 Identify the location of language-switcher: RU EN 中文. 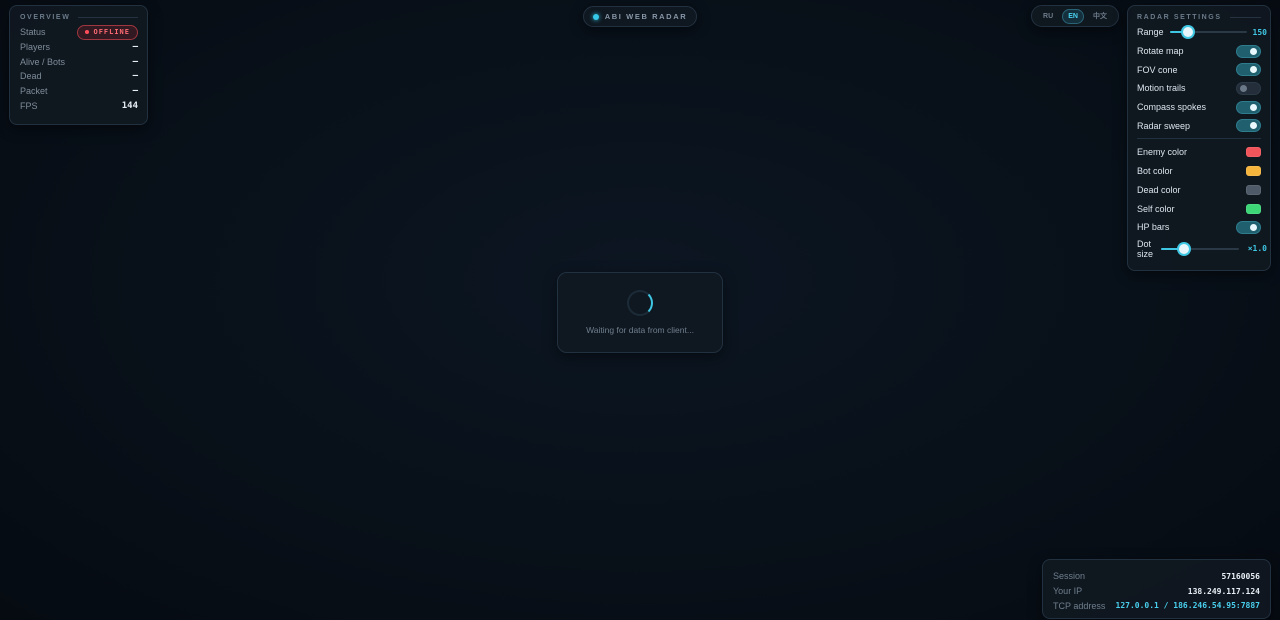
(1075, 16).